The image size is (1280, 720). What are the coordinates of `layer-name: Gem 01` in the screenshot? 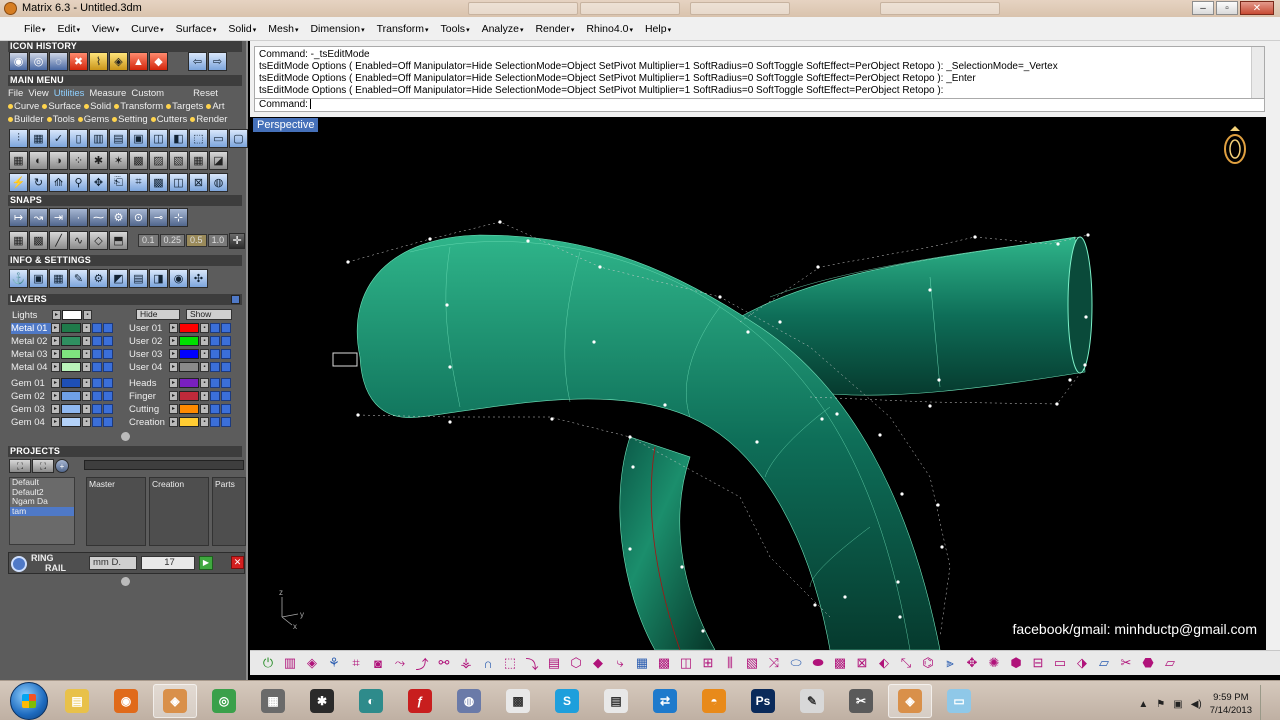 It's located at (31, 383).